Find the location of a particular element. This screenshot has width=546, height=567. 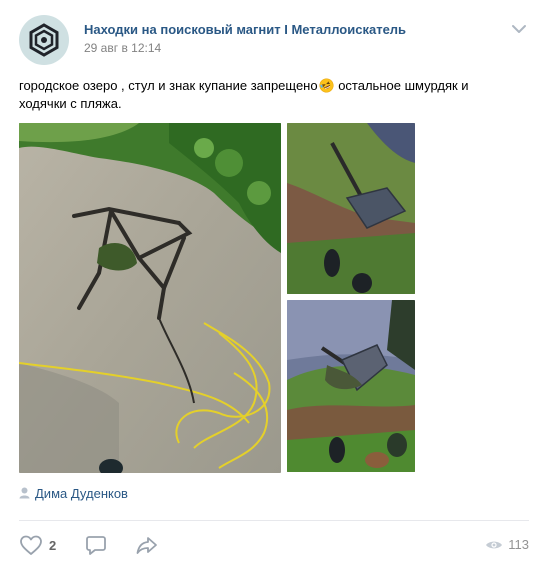

comment-icon is located at coordinates (96, 545).